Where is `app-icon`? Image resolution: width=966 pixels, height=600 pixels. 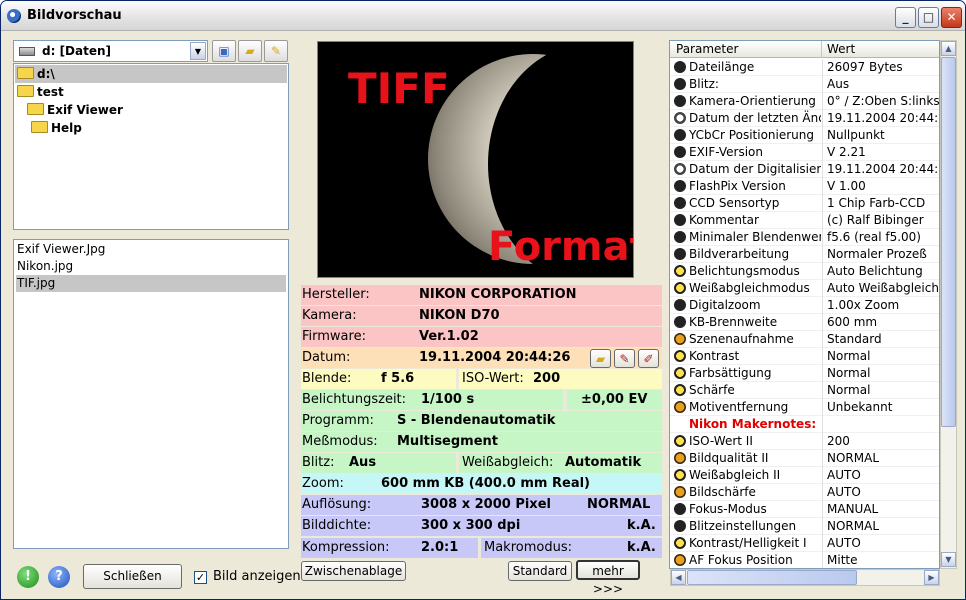
app-icon is located at coordinates (14, 16).